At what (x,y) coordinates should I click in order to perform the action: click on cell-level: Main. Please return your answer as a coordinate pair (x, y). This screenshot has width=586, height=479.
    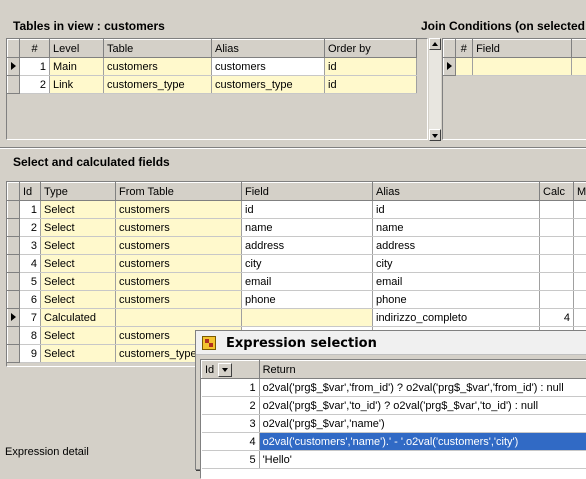
    Looking at the image, I should click on (77, 67).